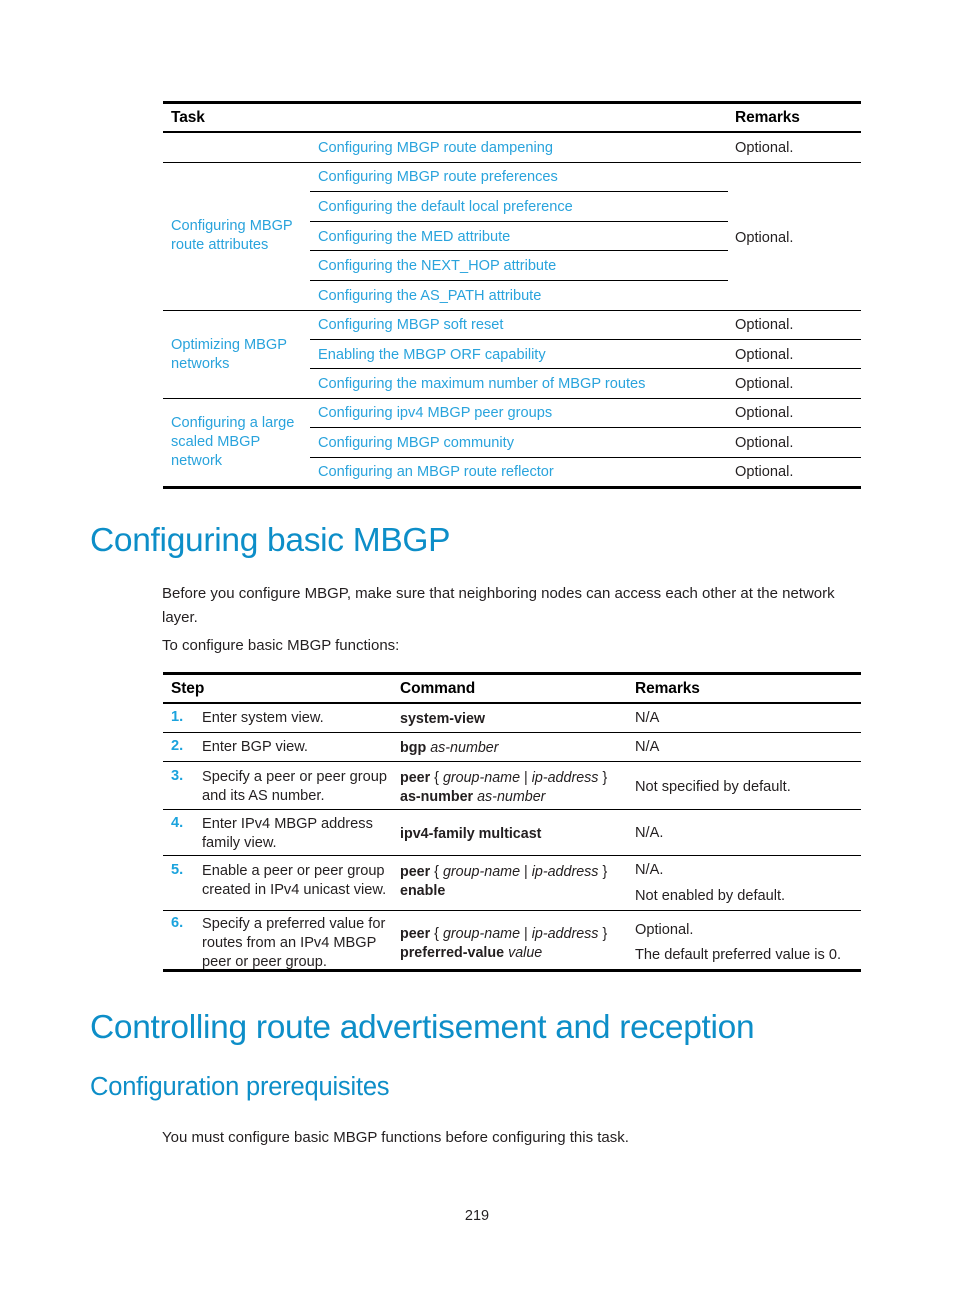 The height and width of the screenshot is (1296, 954). What do you see at coordinates (445, 208) in the screenshot?
I see `task-link-default-local-pref: Configuring the default local preference` at bounding box center [445, 208].